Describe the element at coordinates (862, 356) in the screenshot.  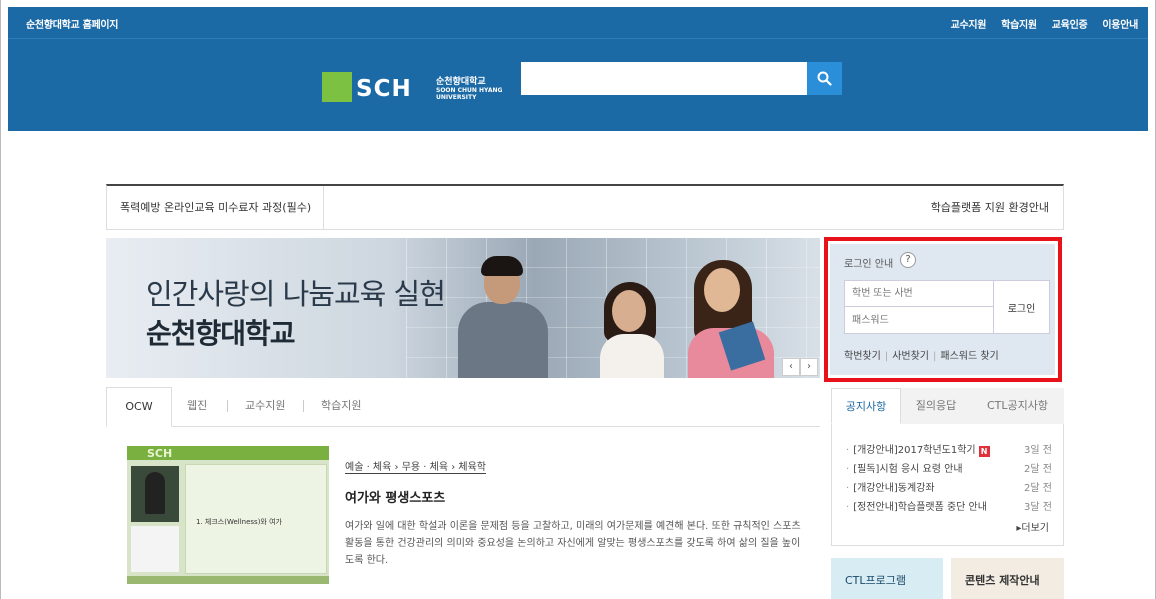
I see `find-student-id-link: 학번찾기` at that location.